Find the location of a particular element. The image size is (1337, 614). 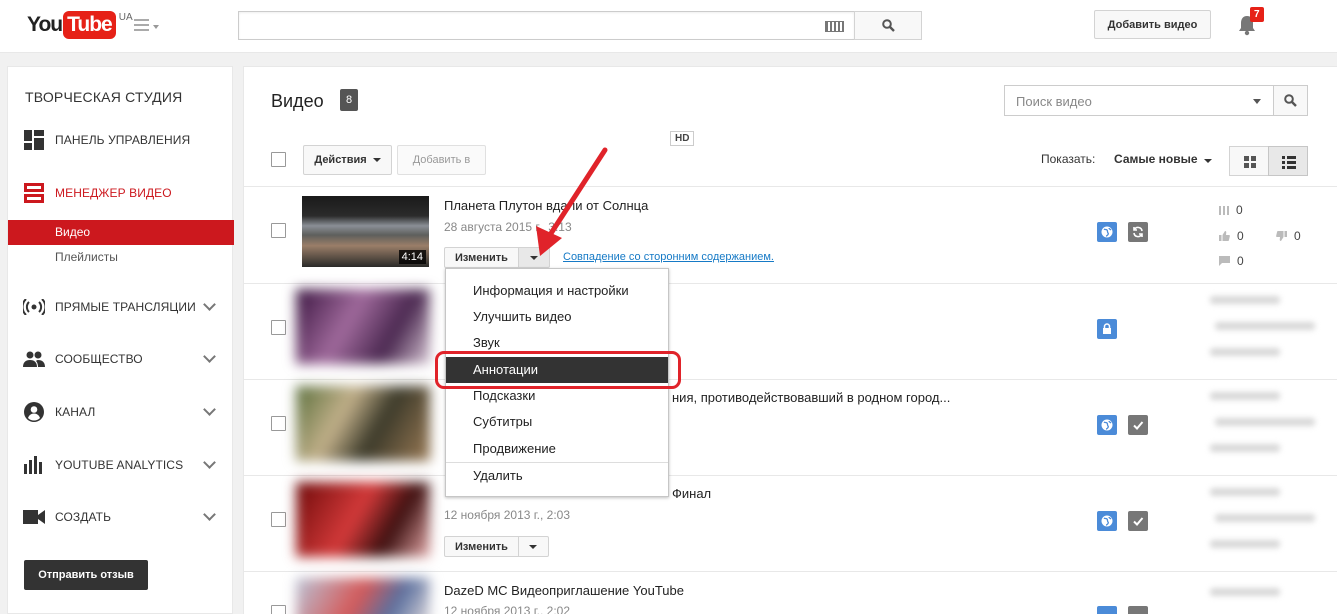

sidebar-item-create: СОЗДАТЬ is located at coordinates (121, 517).